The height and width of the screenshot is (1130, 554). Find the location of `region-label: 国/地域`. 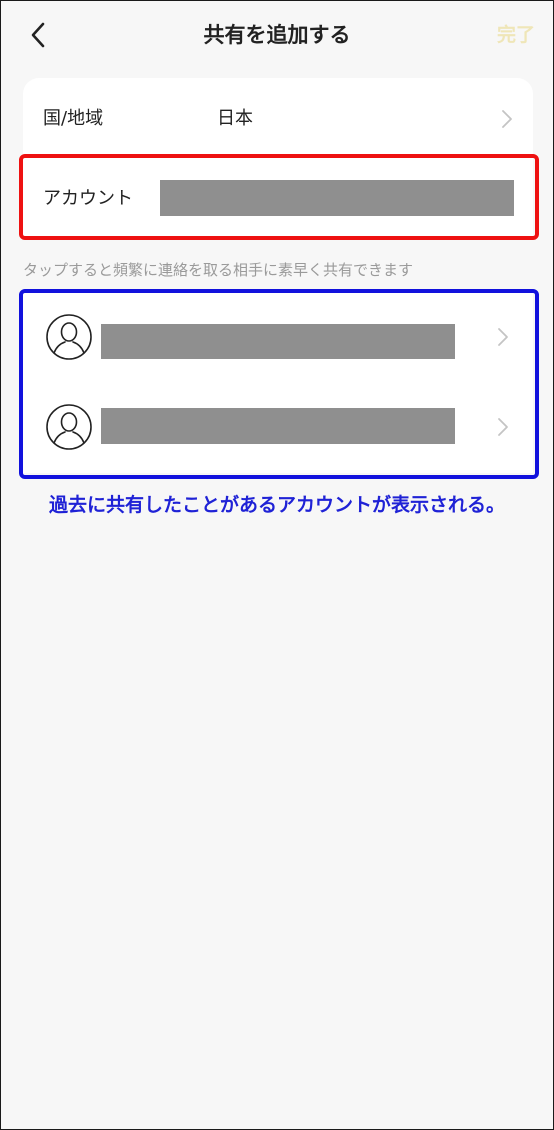

region-label: 国/地域 is located at coordinates (73, 118).